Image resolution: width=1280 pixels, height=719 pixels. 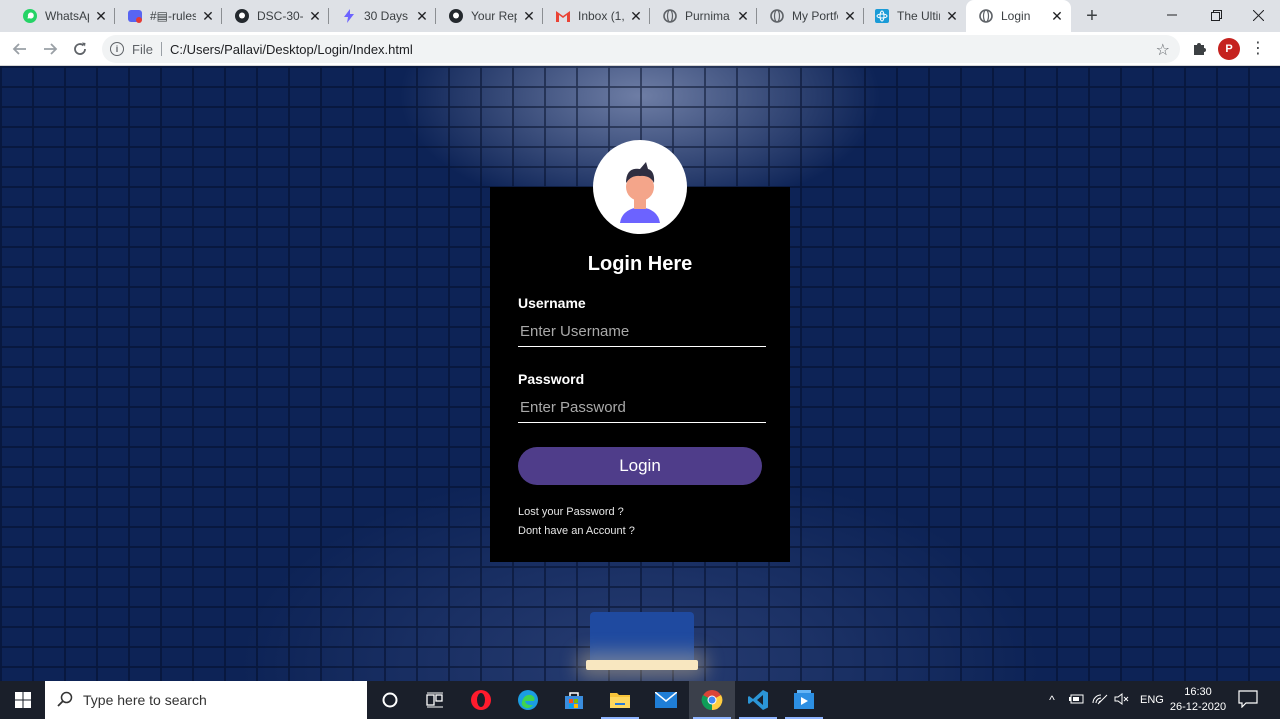 I want to click on lamp-light-decoration, so click(x=642, y=665).